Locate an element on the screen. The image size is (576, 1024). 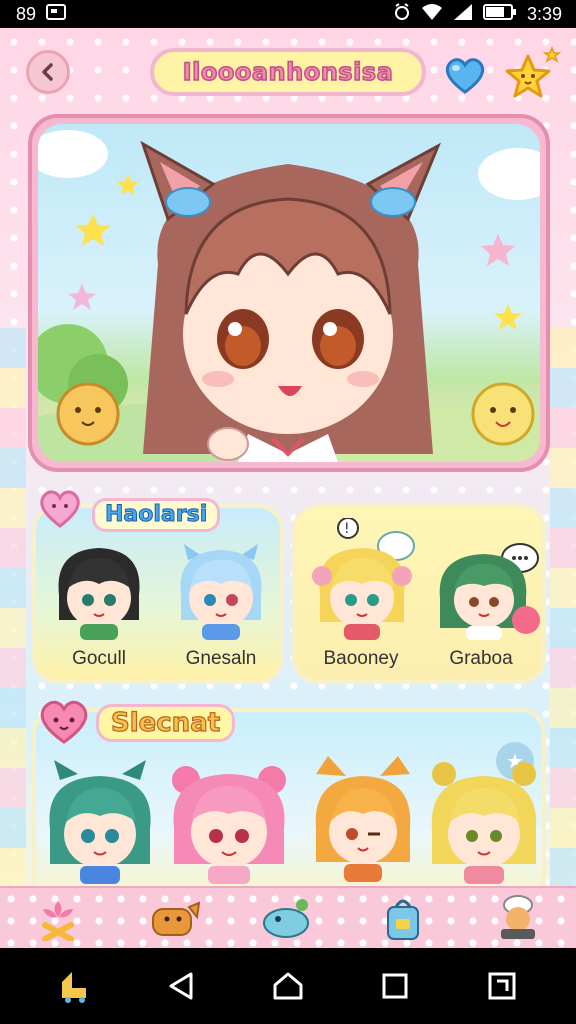
nav-recent-button is located at coordinates (395, 986).